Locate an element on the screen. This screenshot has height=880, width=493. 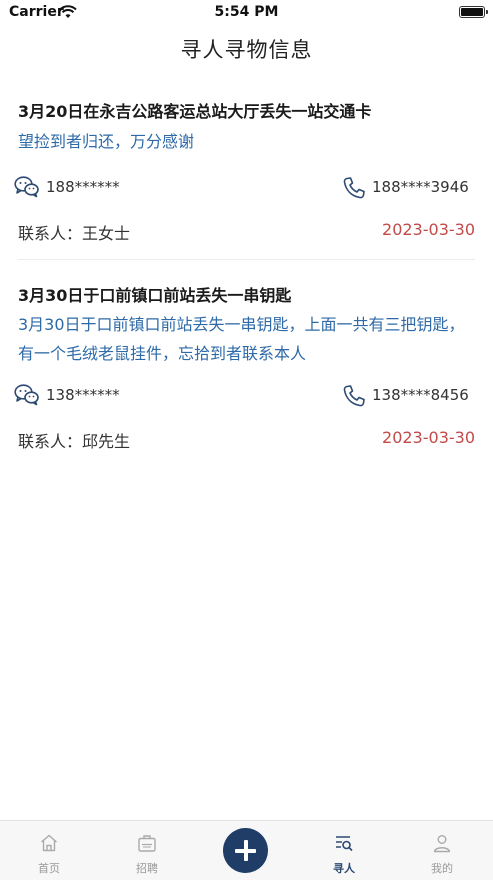
wechat-id: 138****** is located at coordinates (83, 395).